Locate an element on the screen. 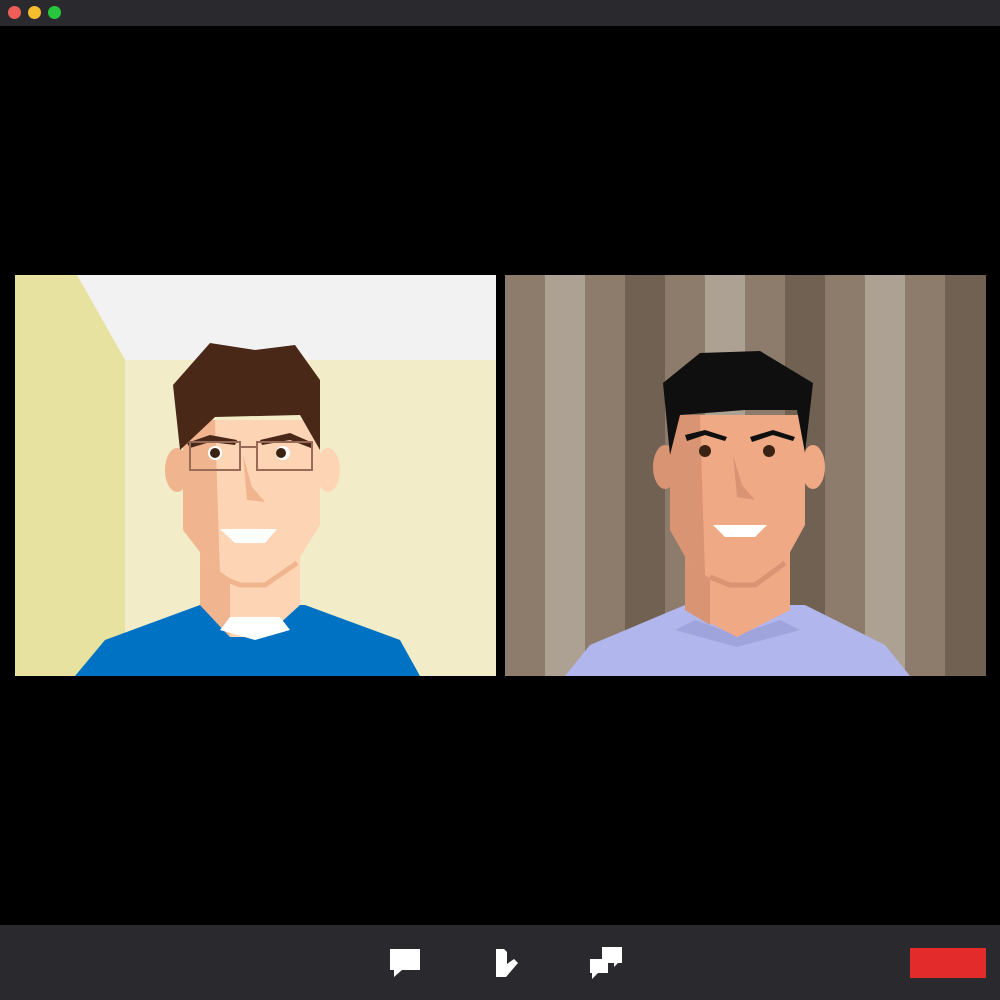 The height and width of the screenshot is (1000, 1000). raise-hand-button is located at coordinates (506, 963).